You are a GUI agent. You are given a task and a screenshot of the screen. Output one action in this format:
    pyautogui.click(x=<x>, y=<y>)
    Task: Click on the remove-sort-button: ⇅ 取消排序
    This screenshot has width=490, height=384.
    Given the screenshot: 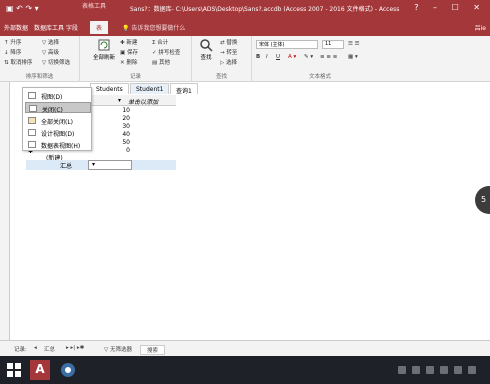 What is the action you would take?
    pyautogui.click(x=18, y=62)
    